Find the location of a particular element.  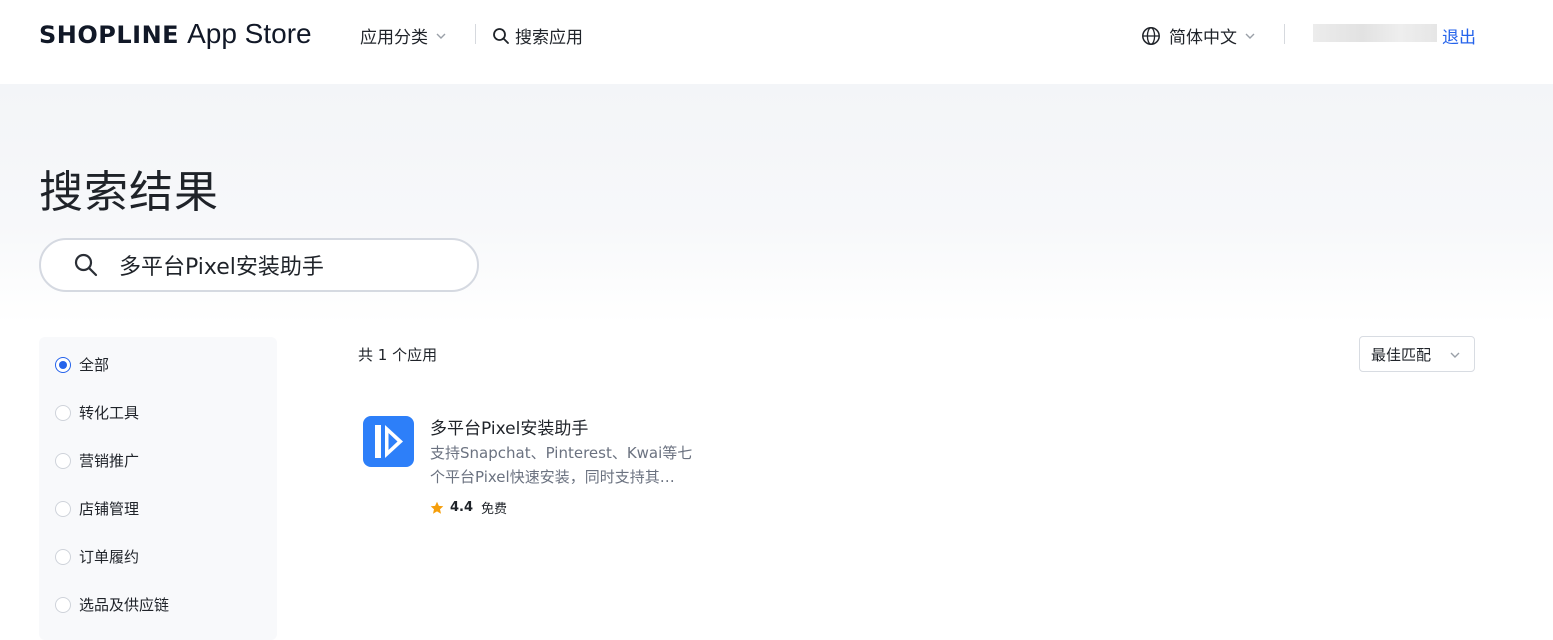

filter-option-store-management: 店铺管理 is located at coordinates (97, 508).